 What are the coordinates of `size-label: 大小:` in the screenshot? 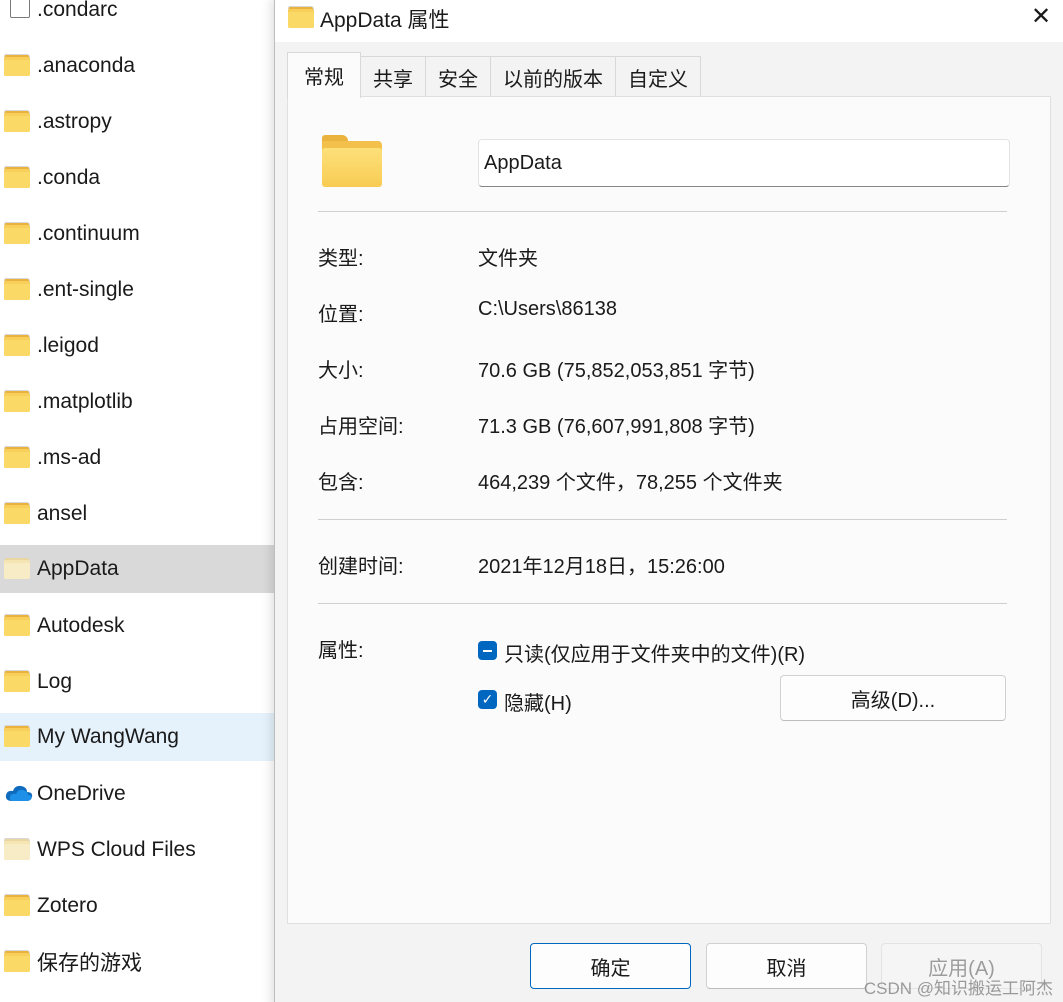 It's located at (341, 371).